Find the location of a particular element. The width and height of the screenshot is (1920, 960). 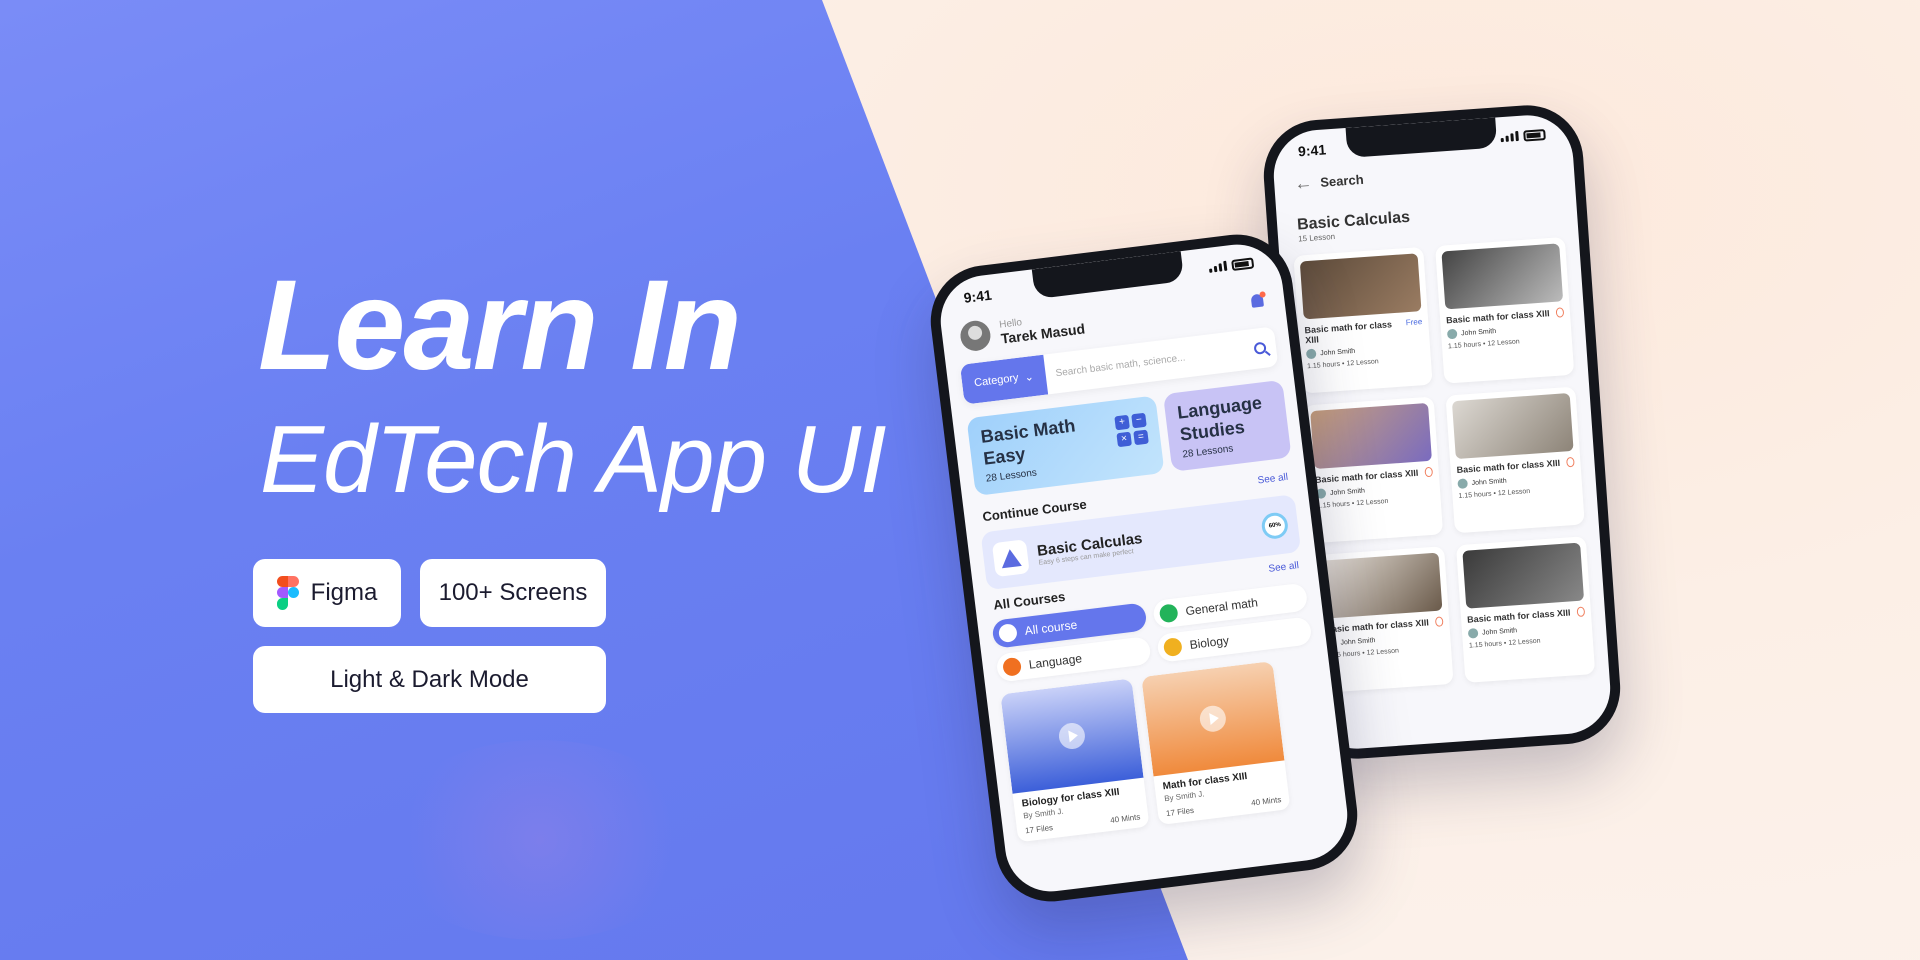

free-tag: Free is located at coordinates (1414, 322).